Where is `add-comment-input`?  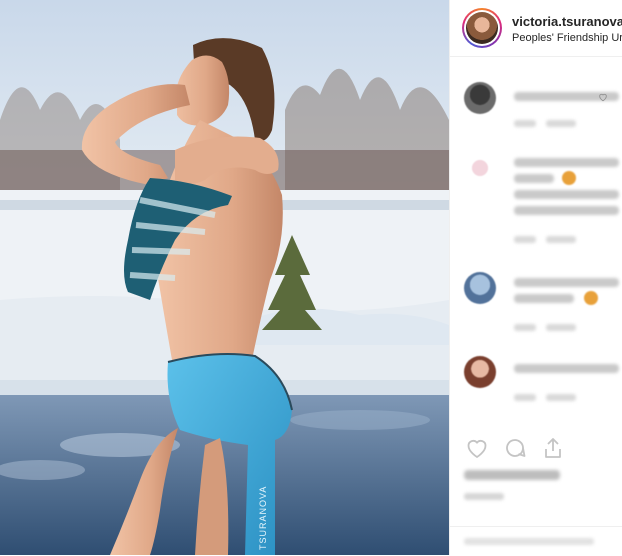 add-comment-input is located at coordinates (529, 541).